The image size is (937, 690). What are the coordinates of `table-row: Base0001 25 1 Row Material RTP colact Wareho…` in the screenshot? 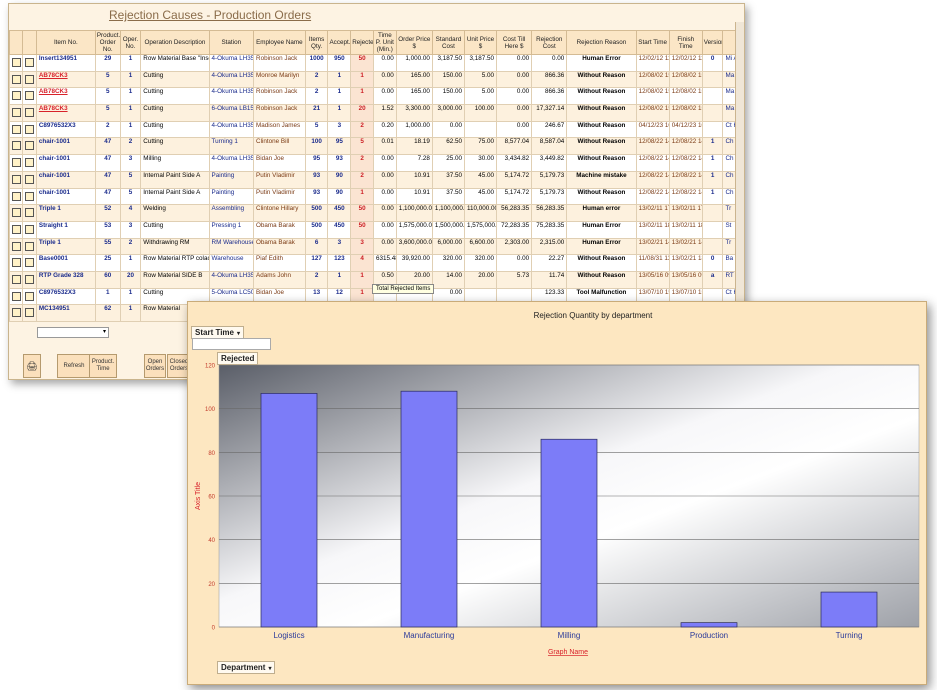 It's located at (372, 263).